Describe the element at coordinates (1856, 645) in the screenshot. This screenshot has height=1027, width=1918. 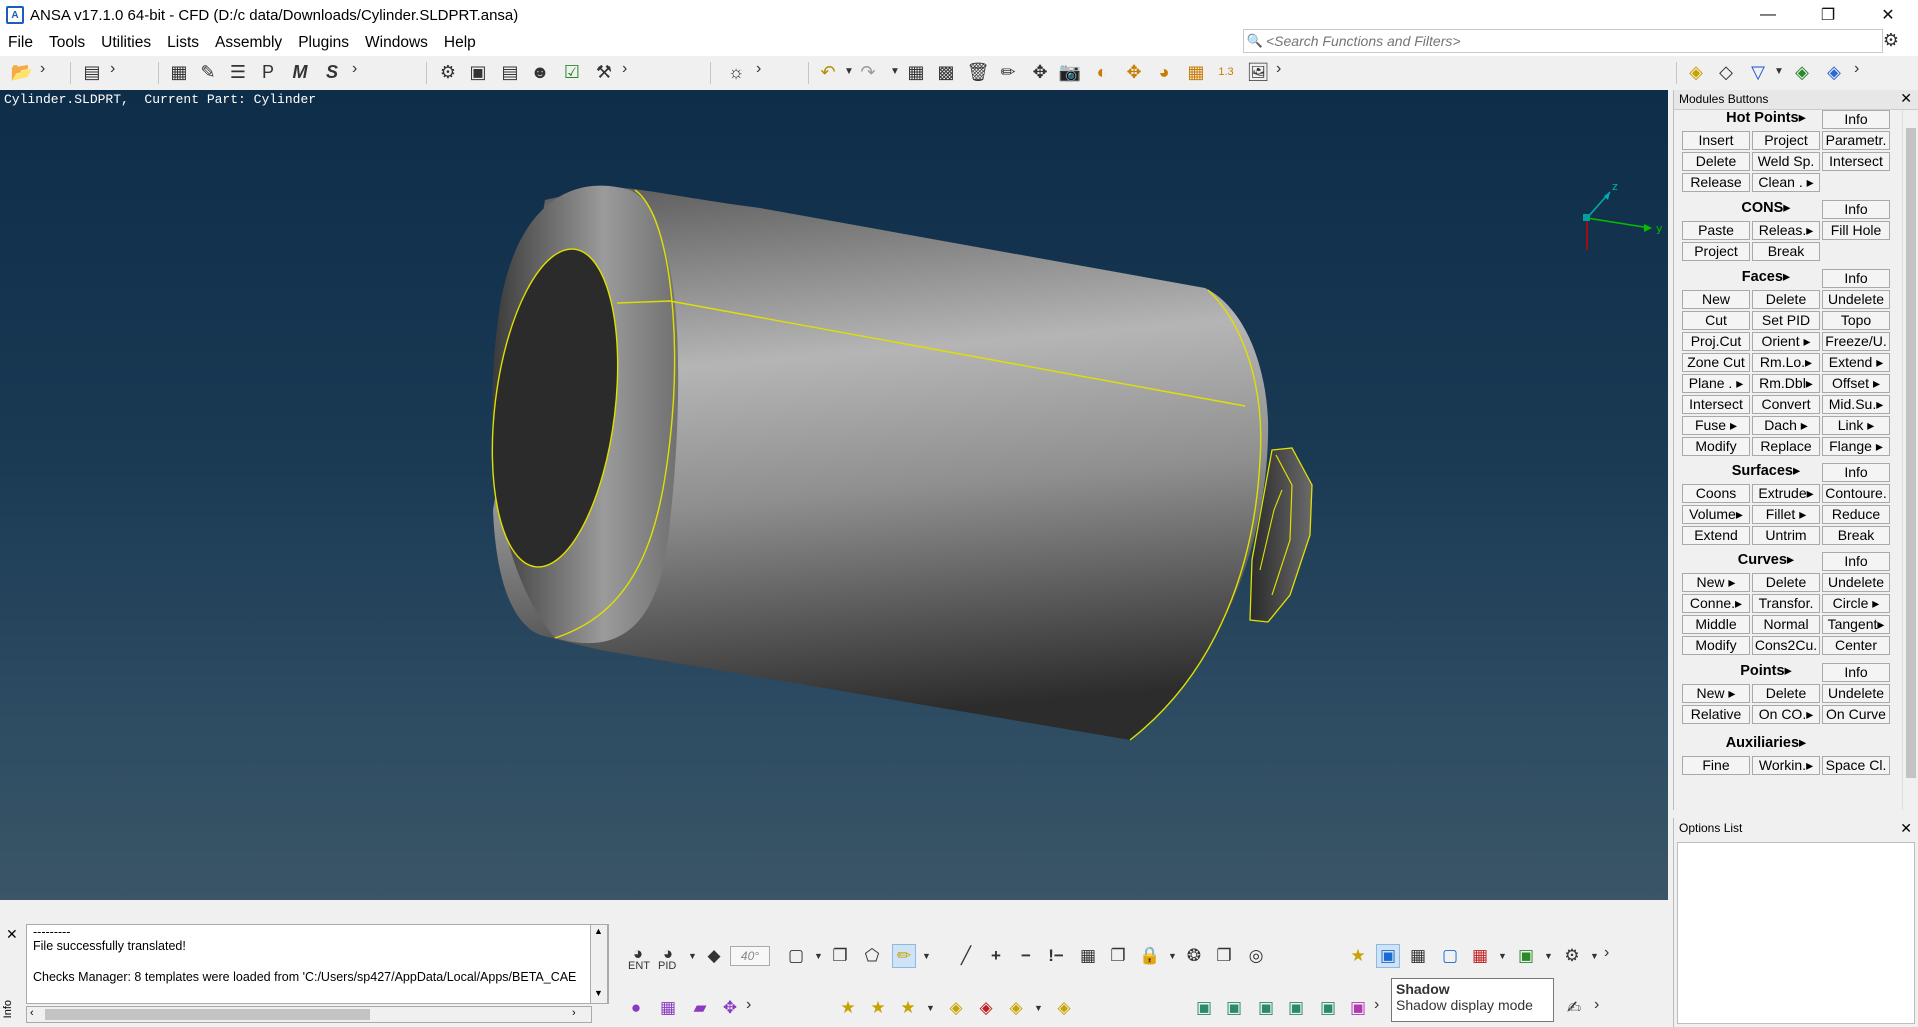
I see `module-button-curves: Center` at that location.